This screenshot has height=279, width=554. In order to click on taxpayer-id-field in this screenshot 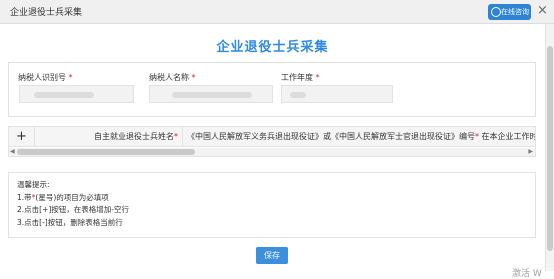, I will do `click(76, 94)`.